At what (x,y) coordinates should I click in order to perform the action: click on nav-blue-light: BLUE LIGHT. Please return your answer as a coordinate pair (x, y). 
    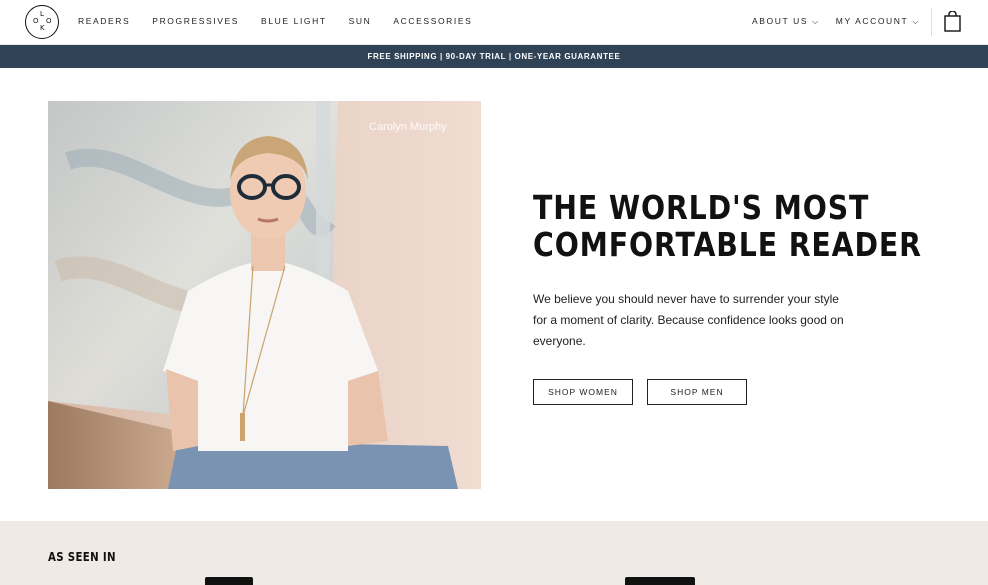
    Looking at the image, I should click on (294, 21).